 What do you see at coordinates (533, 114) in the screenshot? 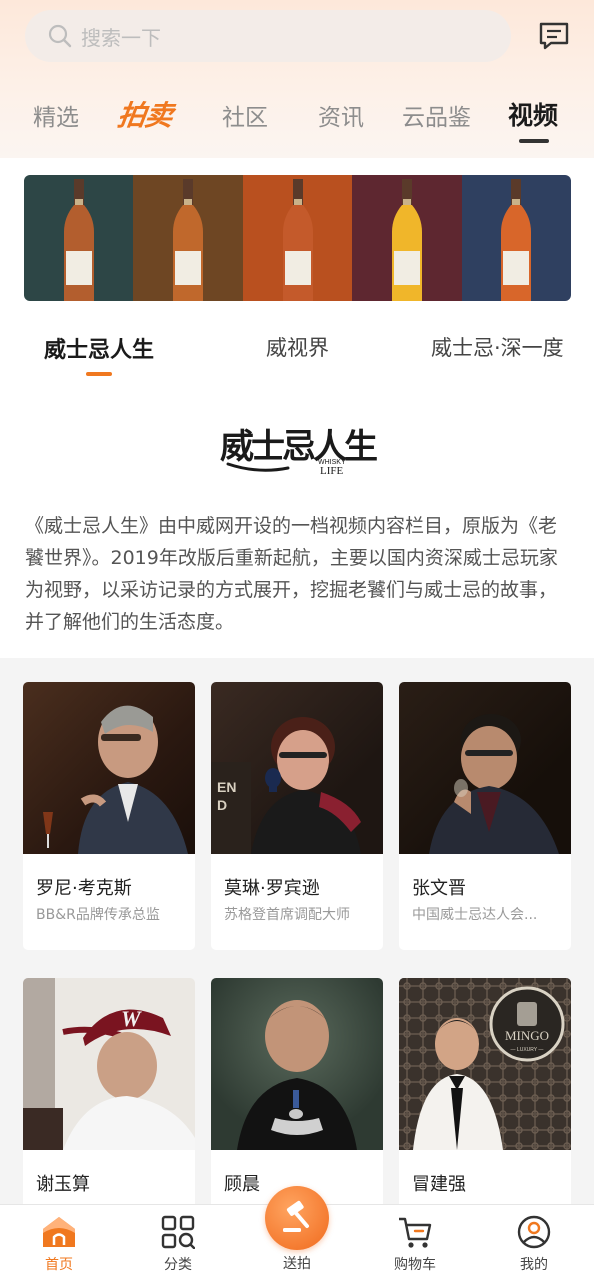
I see `tab-video: 视频` at bounding box center [533, 114].